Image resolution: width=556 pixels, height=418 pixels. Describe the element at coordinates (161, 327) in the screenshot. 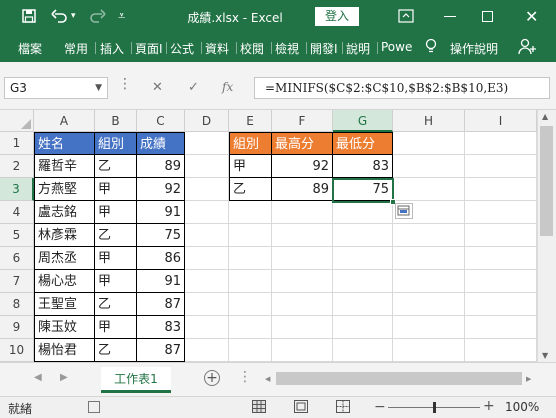

I see `table-cell-score: 83` at that location.